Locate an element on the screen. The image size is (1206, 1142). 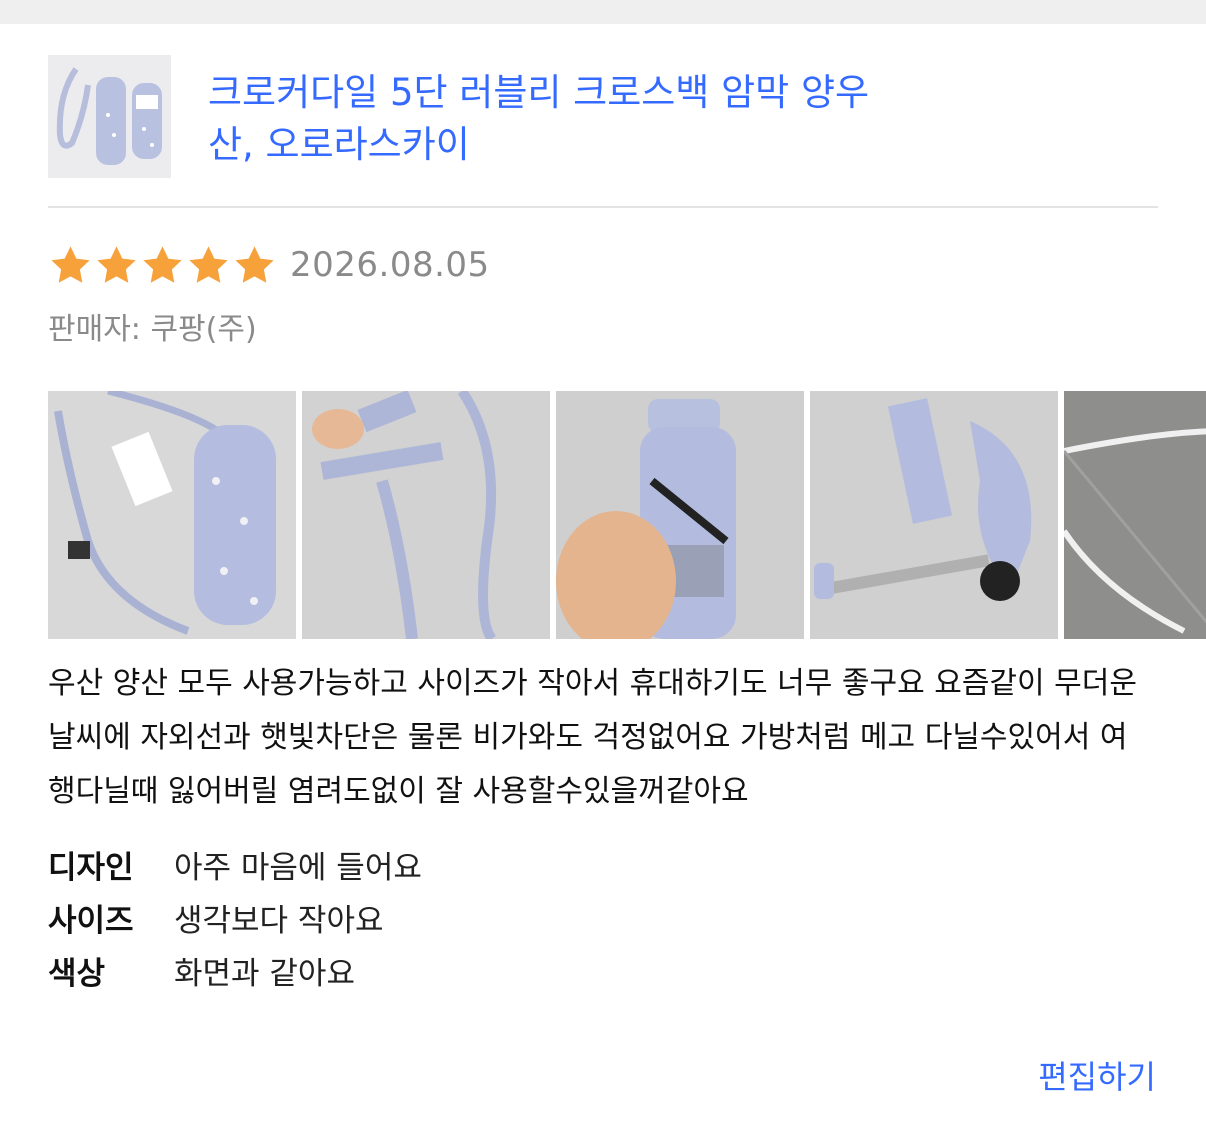
attribute-row: 사이즈 생각보다 작아요 is located at coordinates (235, 917).